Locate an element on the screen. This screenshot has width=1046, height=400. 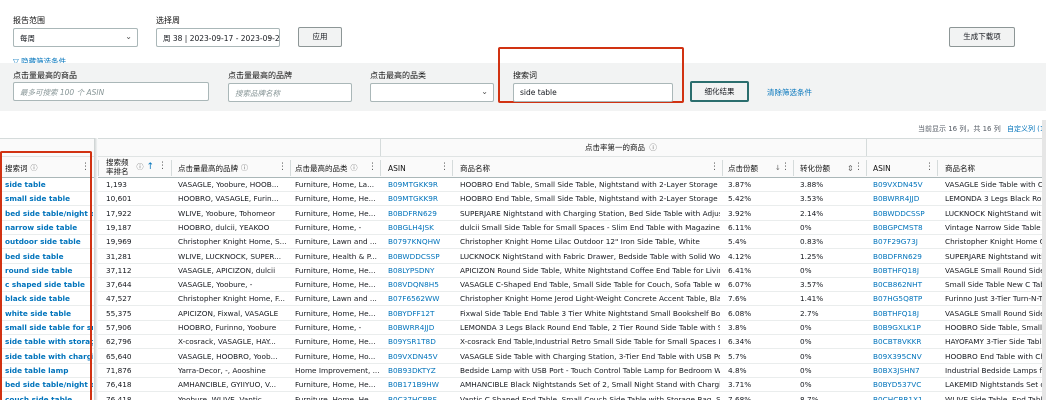
cell-asin-2: B0BX3JSHN7 is located at coordinates (904, 371).